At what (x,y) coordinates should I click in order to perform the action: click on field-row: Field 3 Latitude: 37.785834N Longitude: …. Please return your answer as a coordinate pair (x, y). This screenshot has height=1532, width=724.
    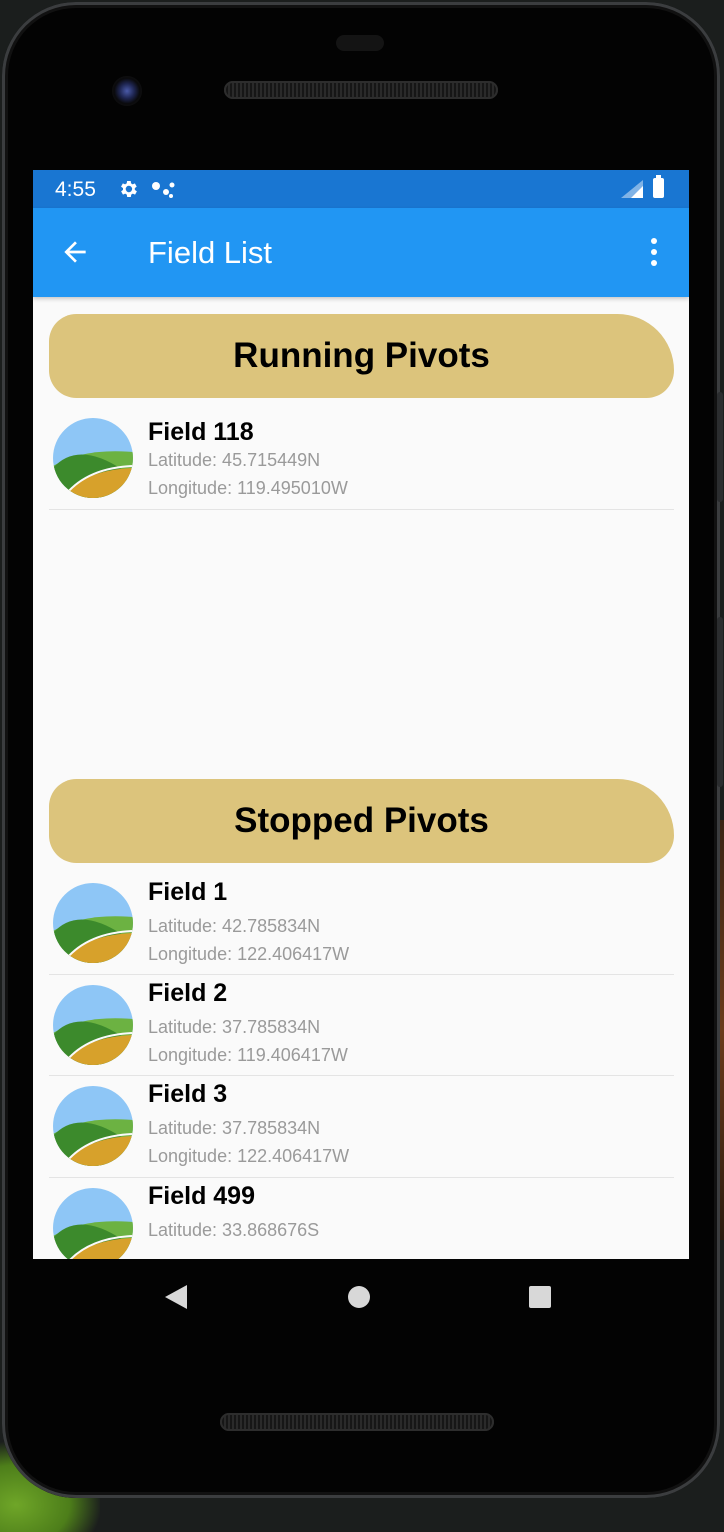
    Looking at the image, I should click on (361, 1127).